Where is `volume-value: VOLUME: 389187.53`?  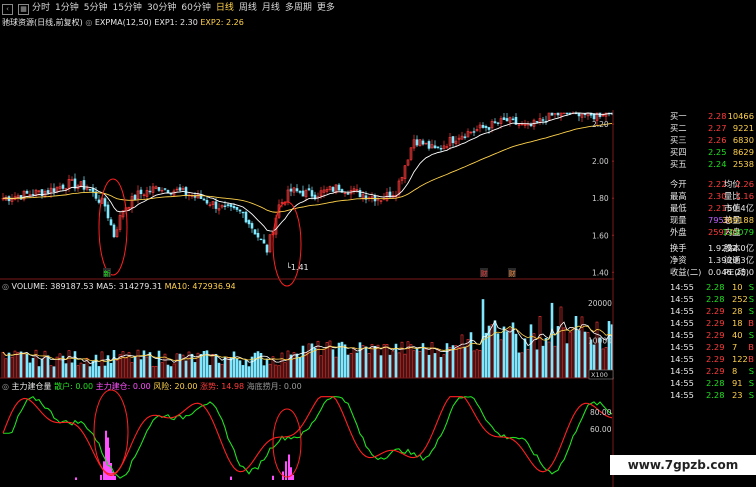
volume-value: VOLUME: 389187.53 is located at coordinates (52, 286).